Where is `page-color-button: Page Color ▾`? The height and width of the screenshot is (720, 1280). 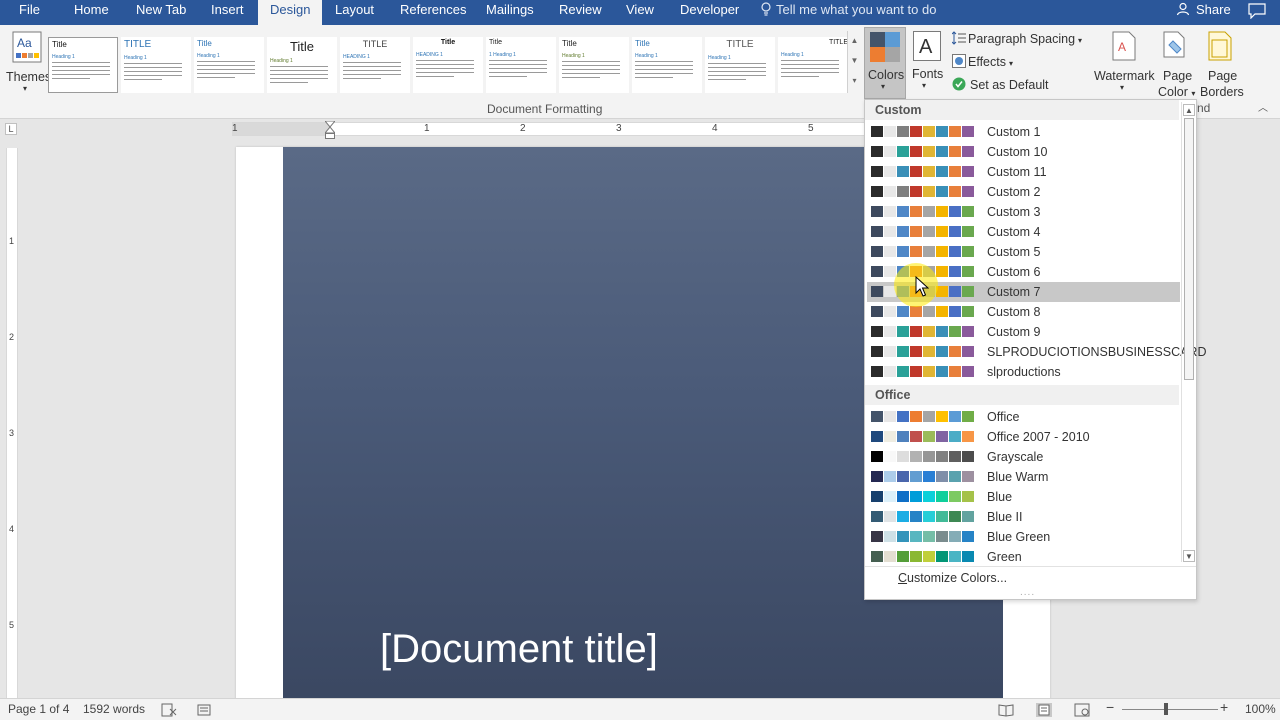
page-color-button: Page Color ▾ is located at coordinates (1176, 64).